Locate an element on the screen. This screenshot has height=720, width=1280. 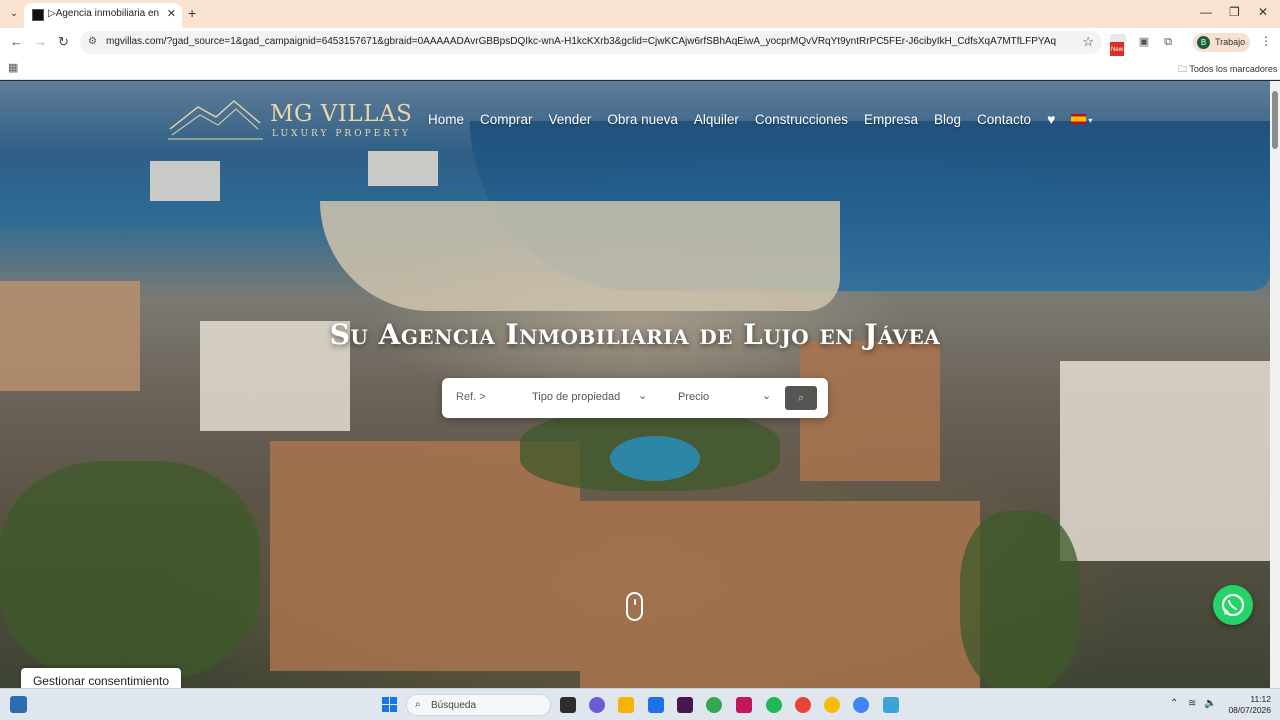
scroll-wheel-dot is located at coordinates (635, 602).